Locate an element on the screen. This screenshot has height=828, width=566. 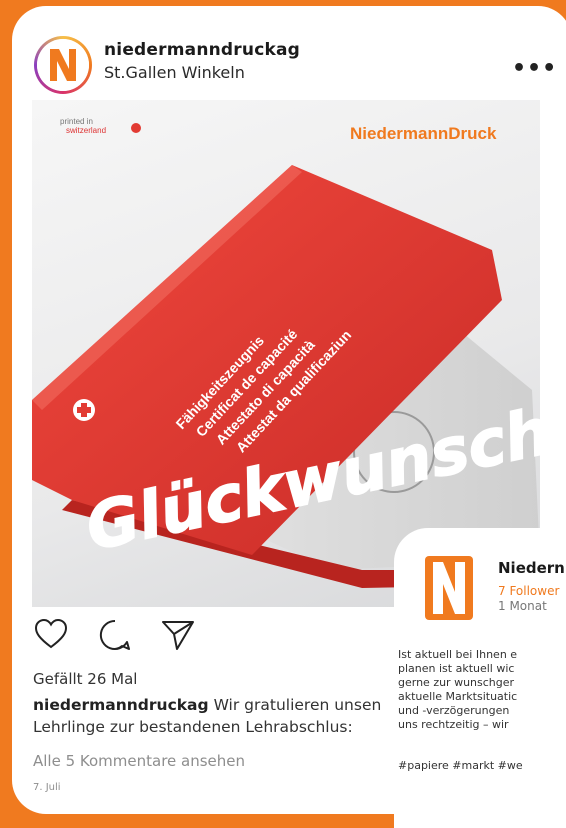
popup-body-line: aktuelle Marktsituatic is located at coordinates (458, 696).